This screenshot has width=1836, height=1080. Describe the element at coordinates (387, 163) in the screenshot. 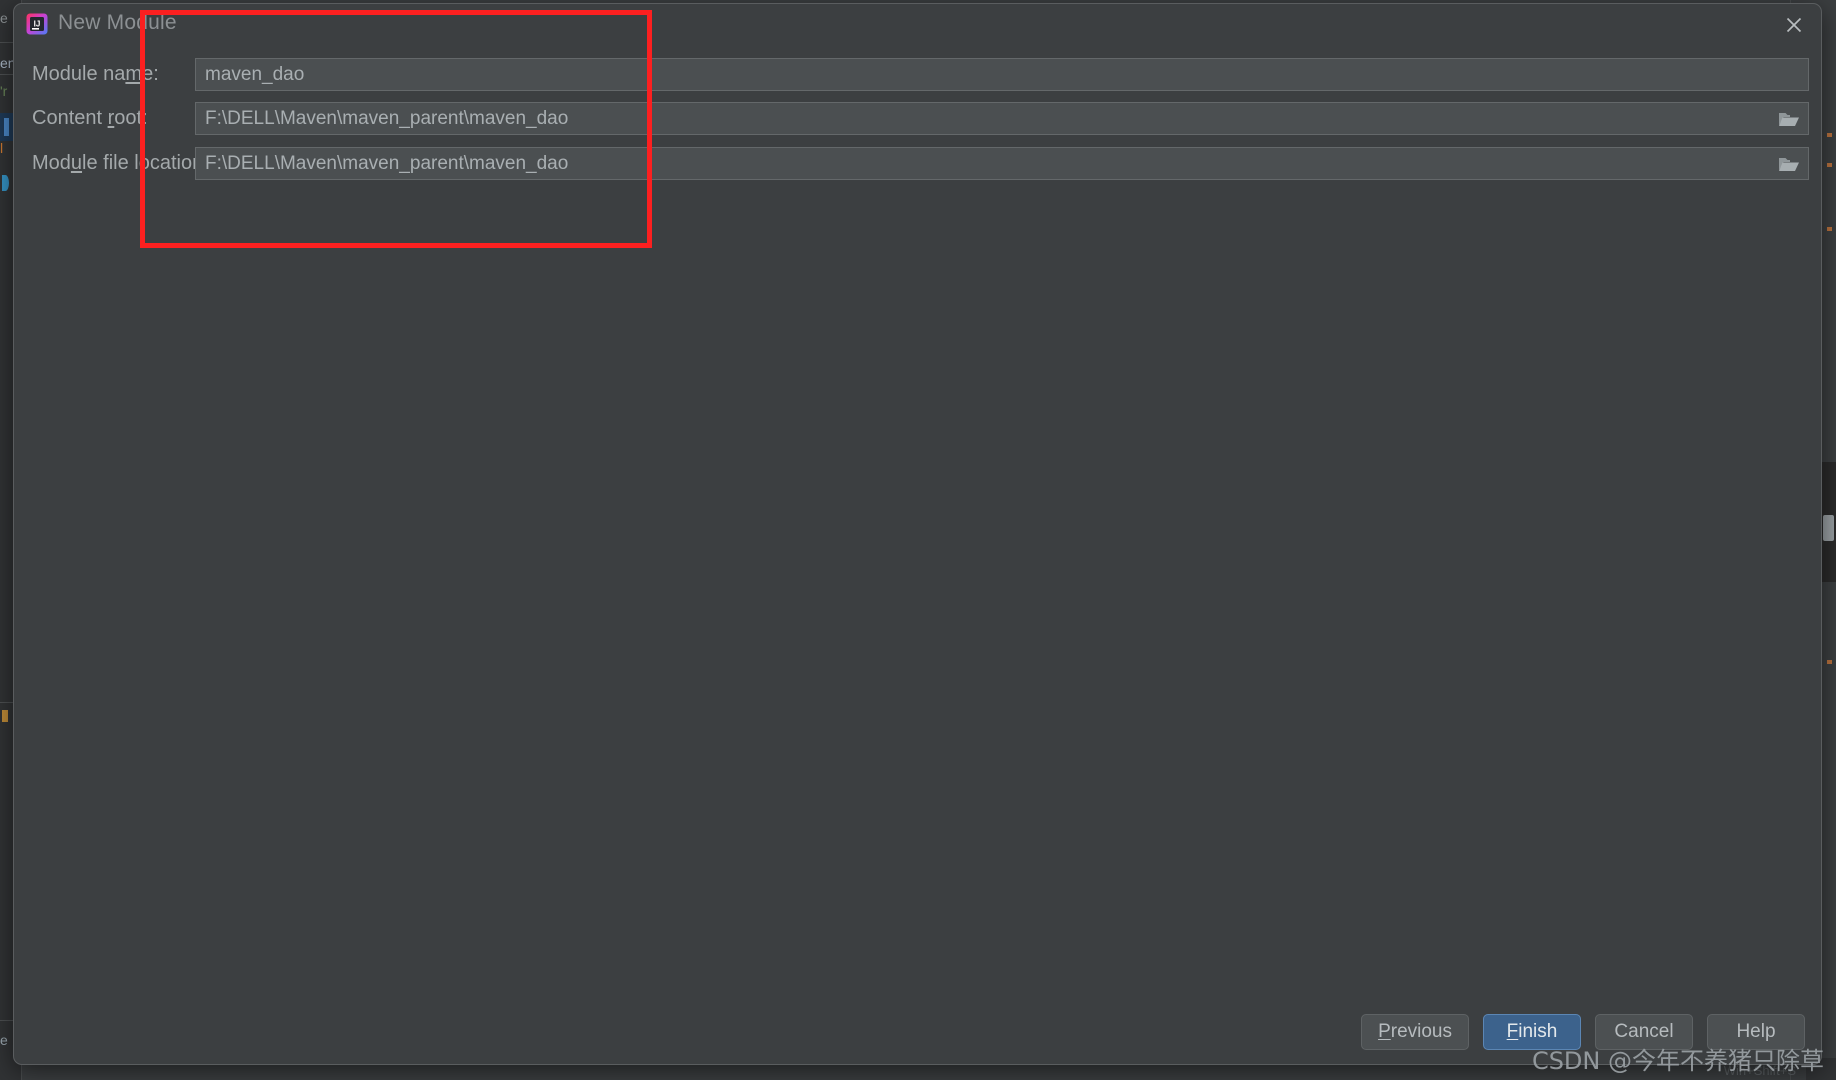

I see `module-file-location-value: F:\DELL\Maven\maven_parent\maven_dao` at that location.